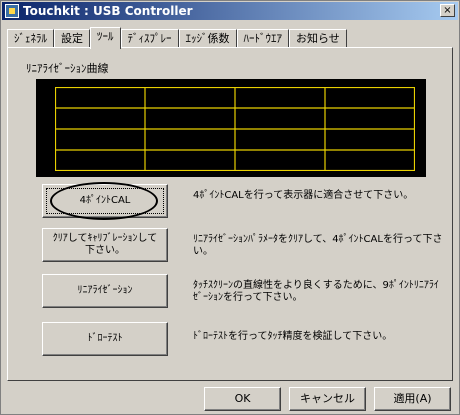 Image resolution: width=460 pixels, height=415 pixels. I want to click on four-point-cal-description: 4ﾎﾟｲﾝﾄCALを行って表示器に適合させて下さい。, so click(303, 195).